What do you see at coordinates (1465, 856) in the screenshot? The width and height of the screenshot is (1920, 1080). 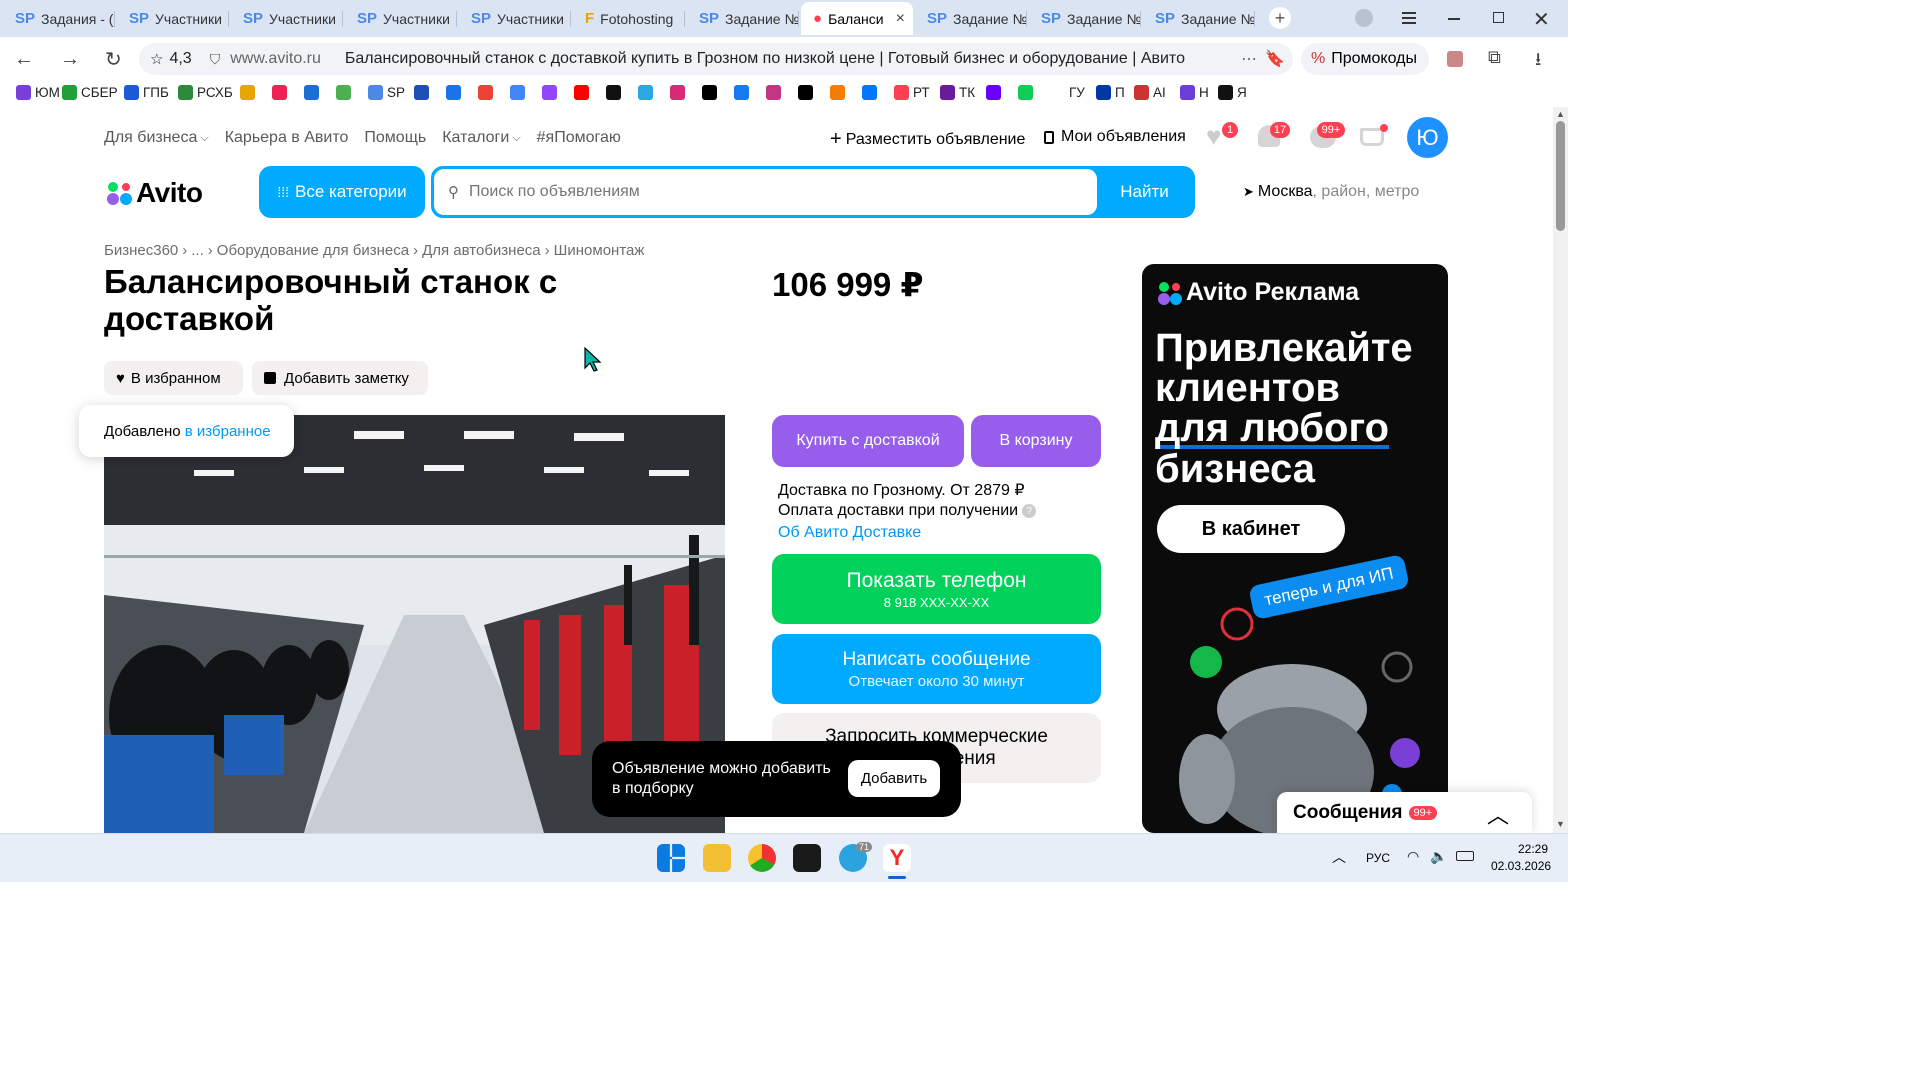 I see `battery-icon` at bounding box center [1465, 856].